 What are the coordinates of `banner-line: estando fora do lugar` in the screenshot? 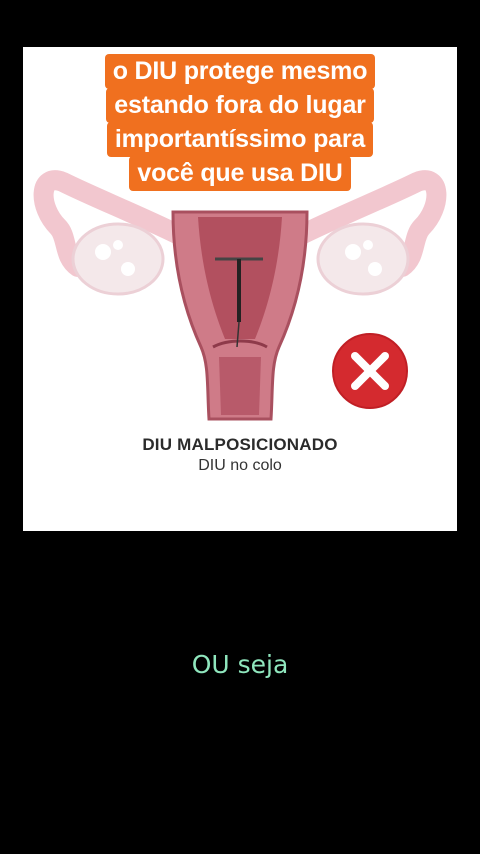 It's located at (240, 105).